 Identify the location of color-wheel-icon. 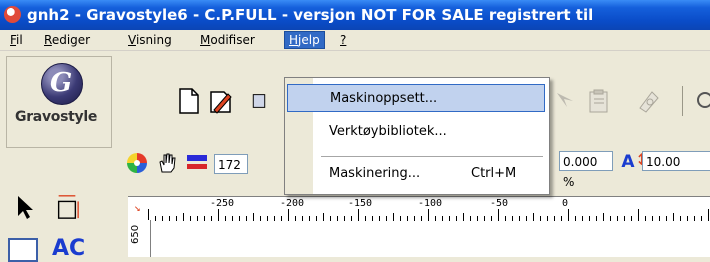
(137, 163).